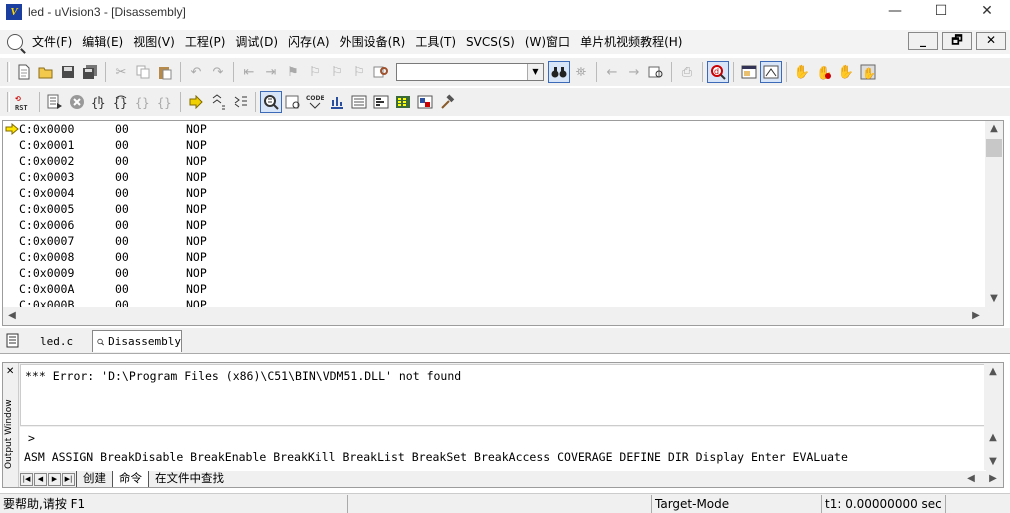  Describe the element at coordinates (205, 42) in the screenshot. I see `menu-project: 工程(P)` at that location.